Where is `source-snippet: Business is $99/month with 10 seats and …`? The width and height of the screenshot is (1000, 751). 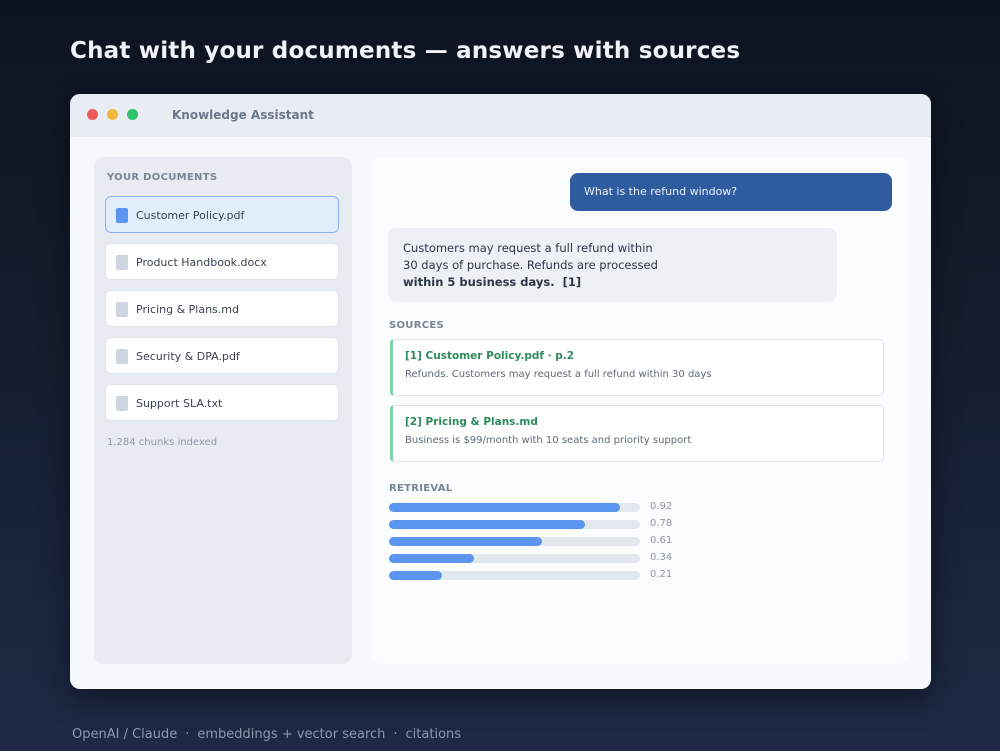 source-snippet: Business is $99/month with 10 seats and … is located at coordinates (548, 440).